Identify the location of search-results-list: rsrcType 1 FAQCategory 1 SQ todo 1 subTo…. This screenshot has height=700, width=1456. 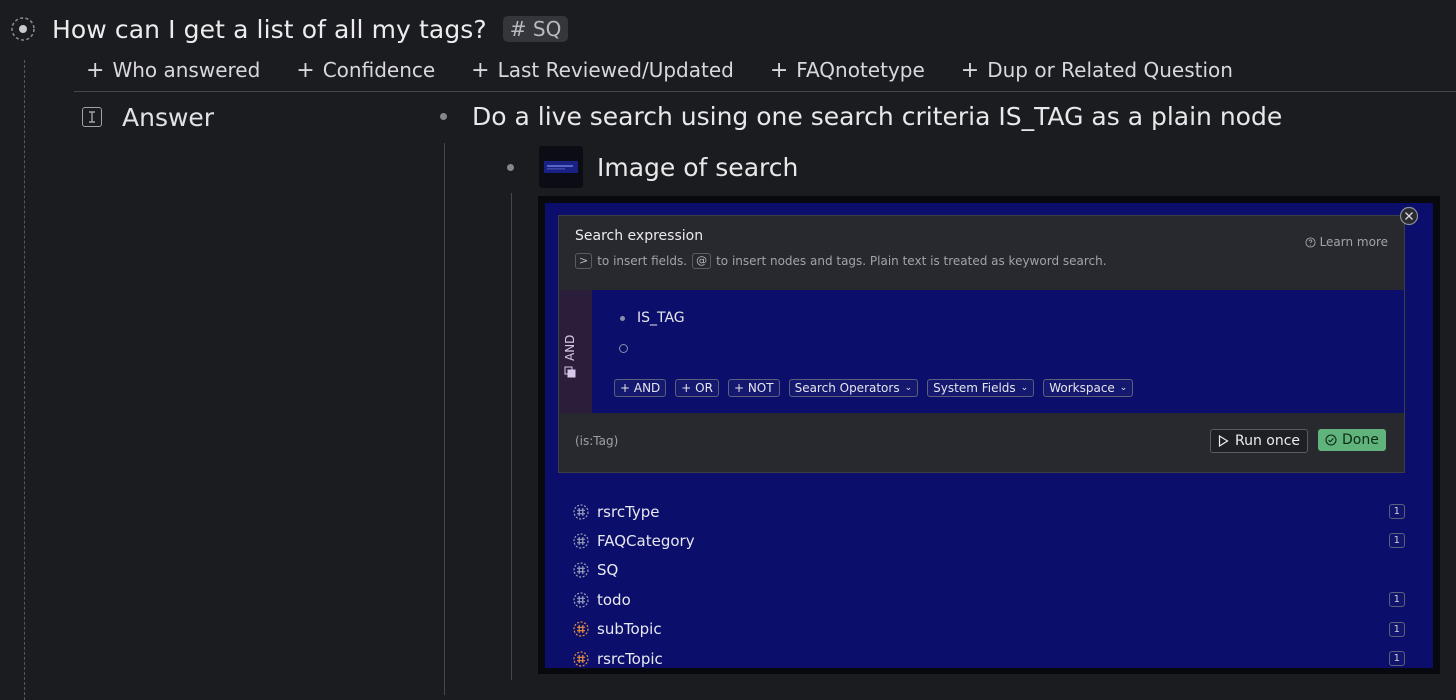
(989, 582).